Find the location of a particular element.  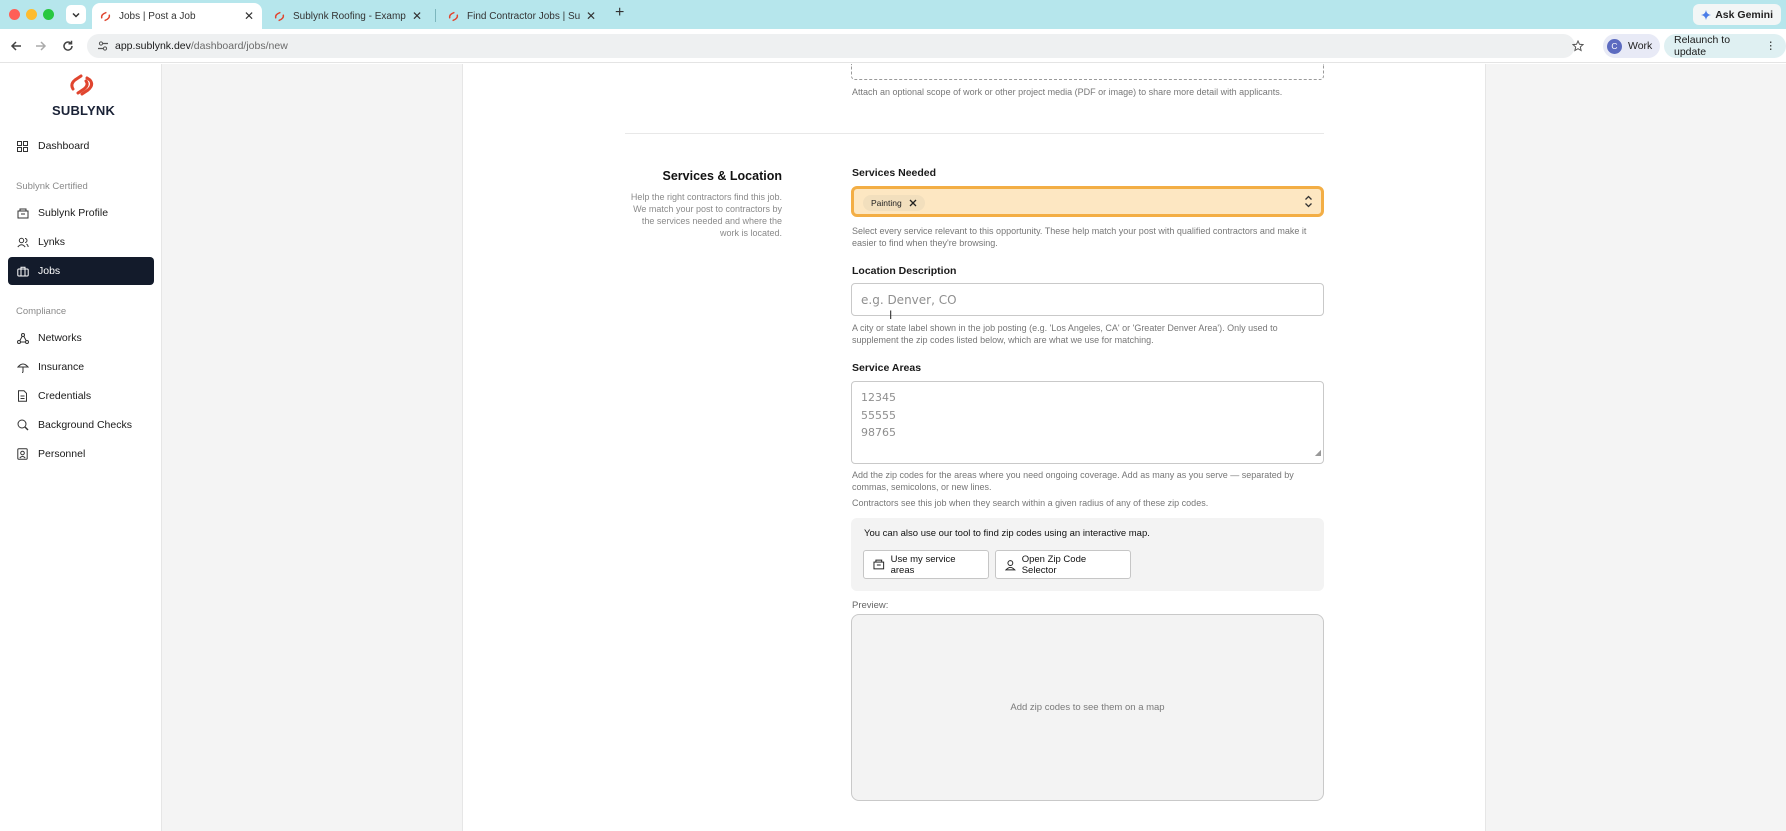

network-icon is located at coordinates (22, 338).